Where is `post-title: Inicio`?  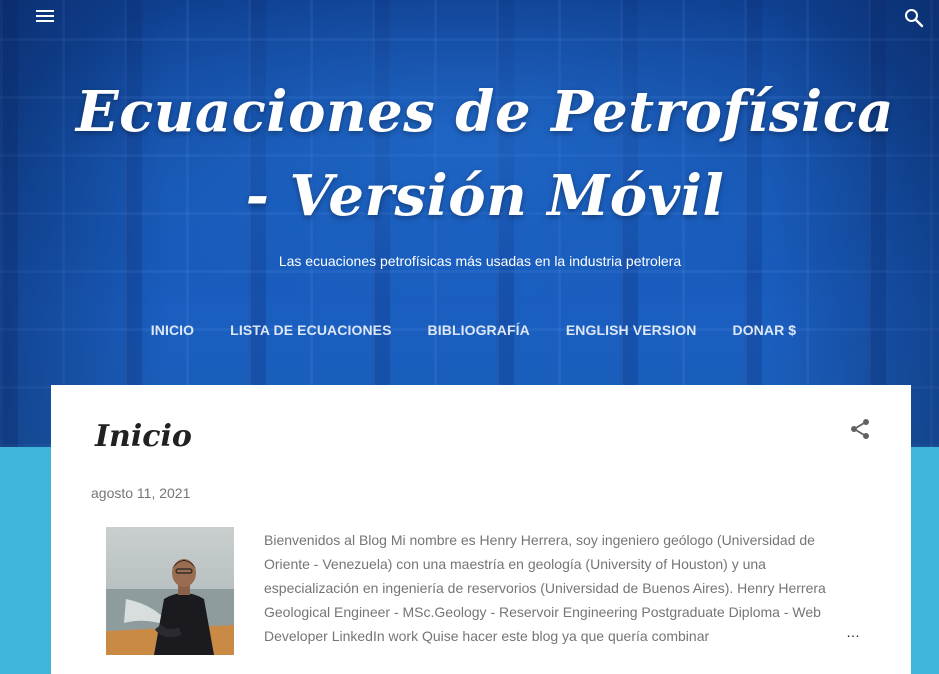 post-title: Inicio is located at coordinates (143, 436).